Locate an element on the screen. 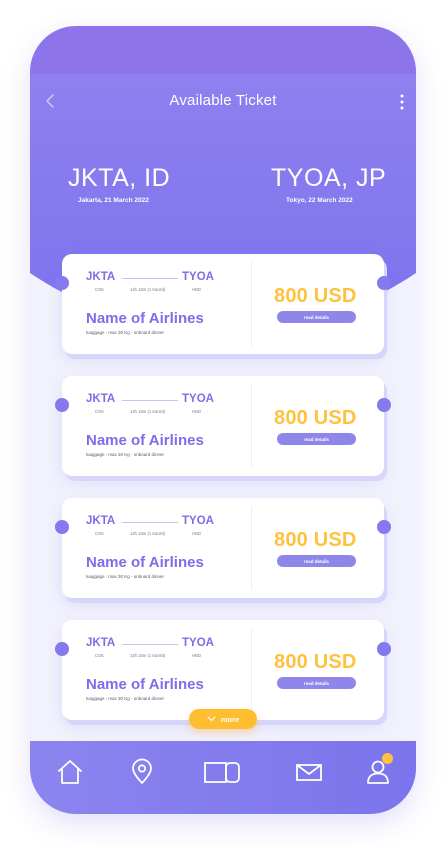  more-vertical-icon is located at coordinates (402, 102).